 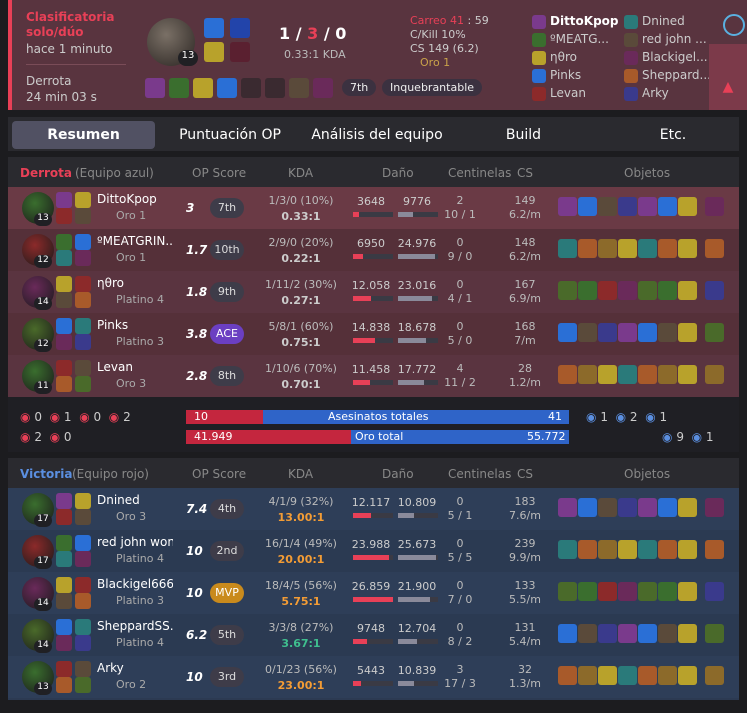 What do you see at coordinates (377, 135) in the screenshot?
I see `tab-team-analysis: Análisis del equipo` at bounding box center [377, 135].